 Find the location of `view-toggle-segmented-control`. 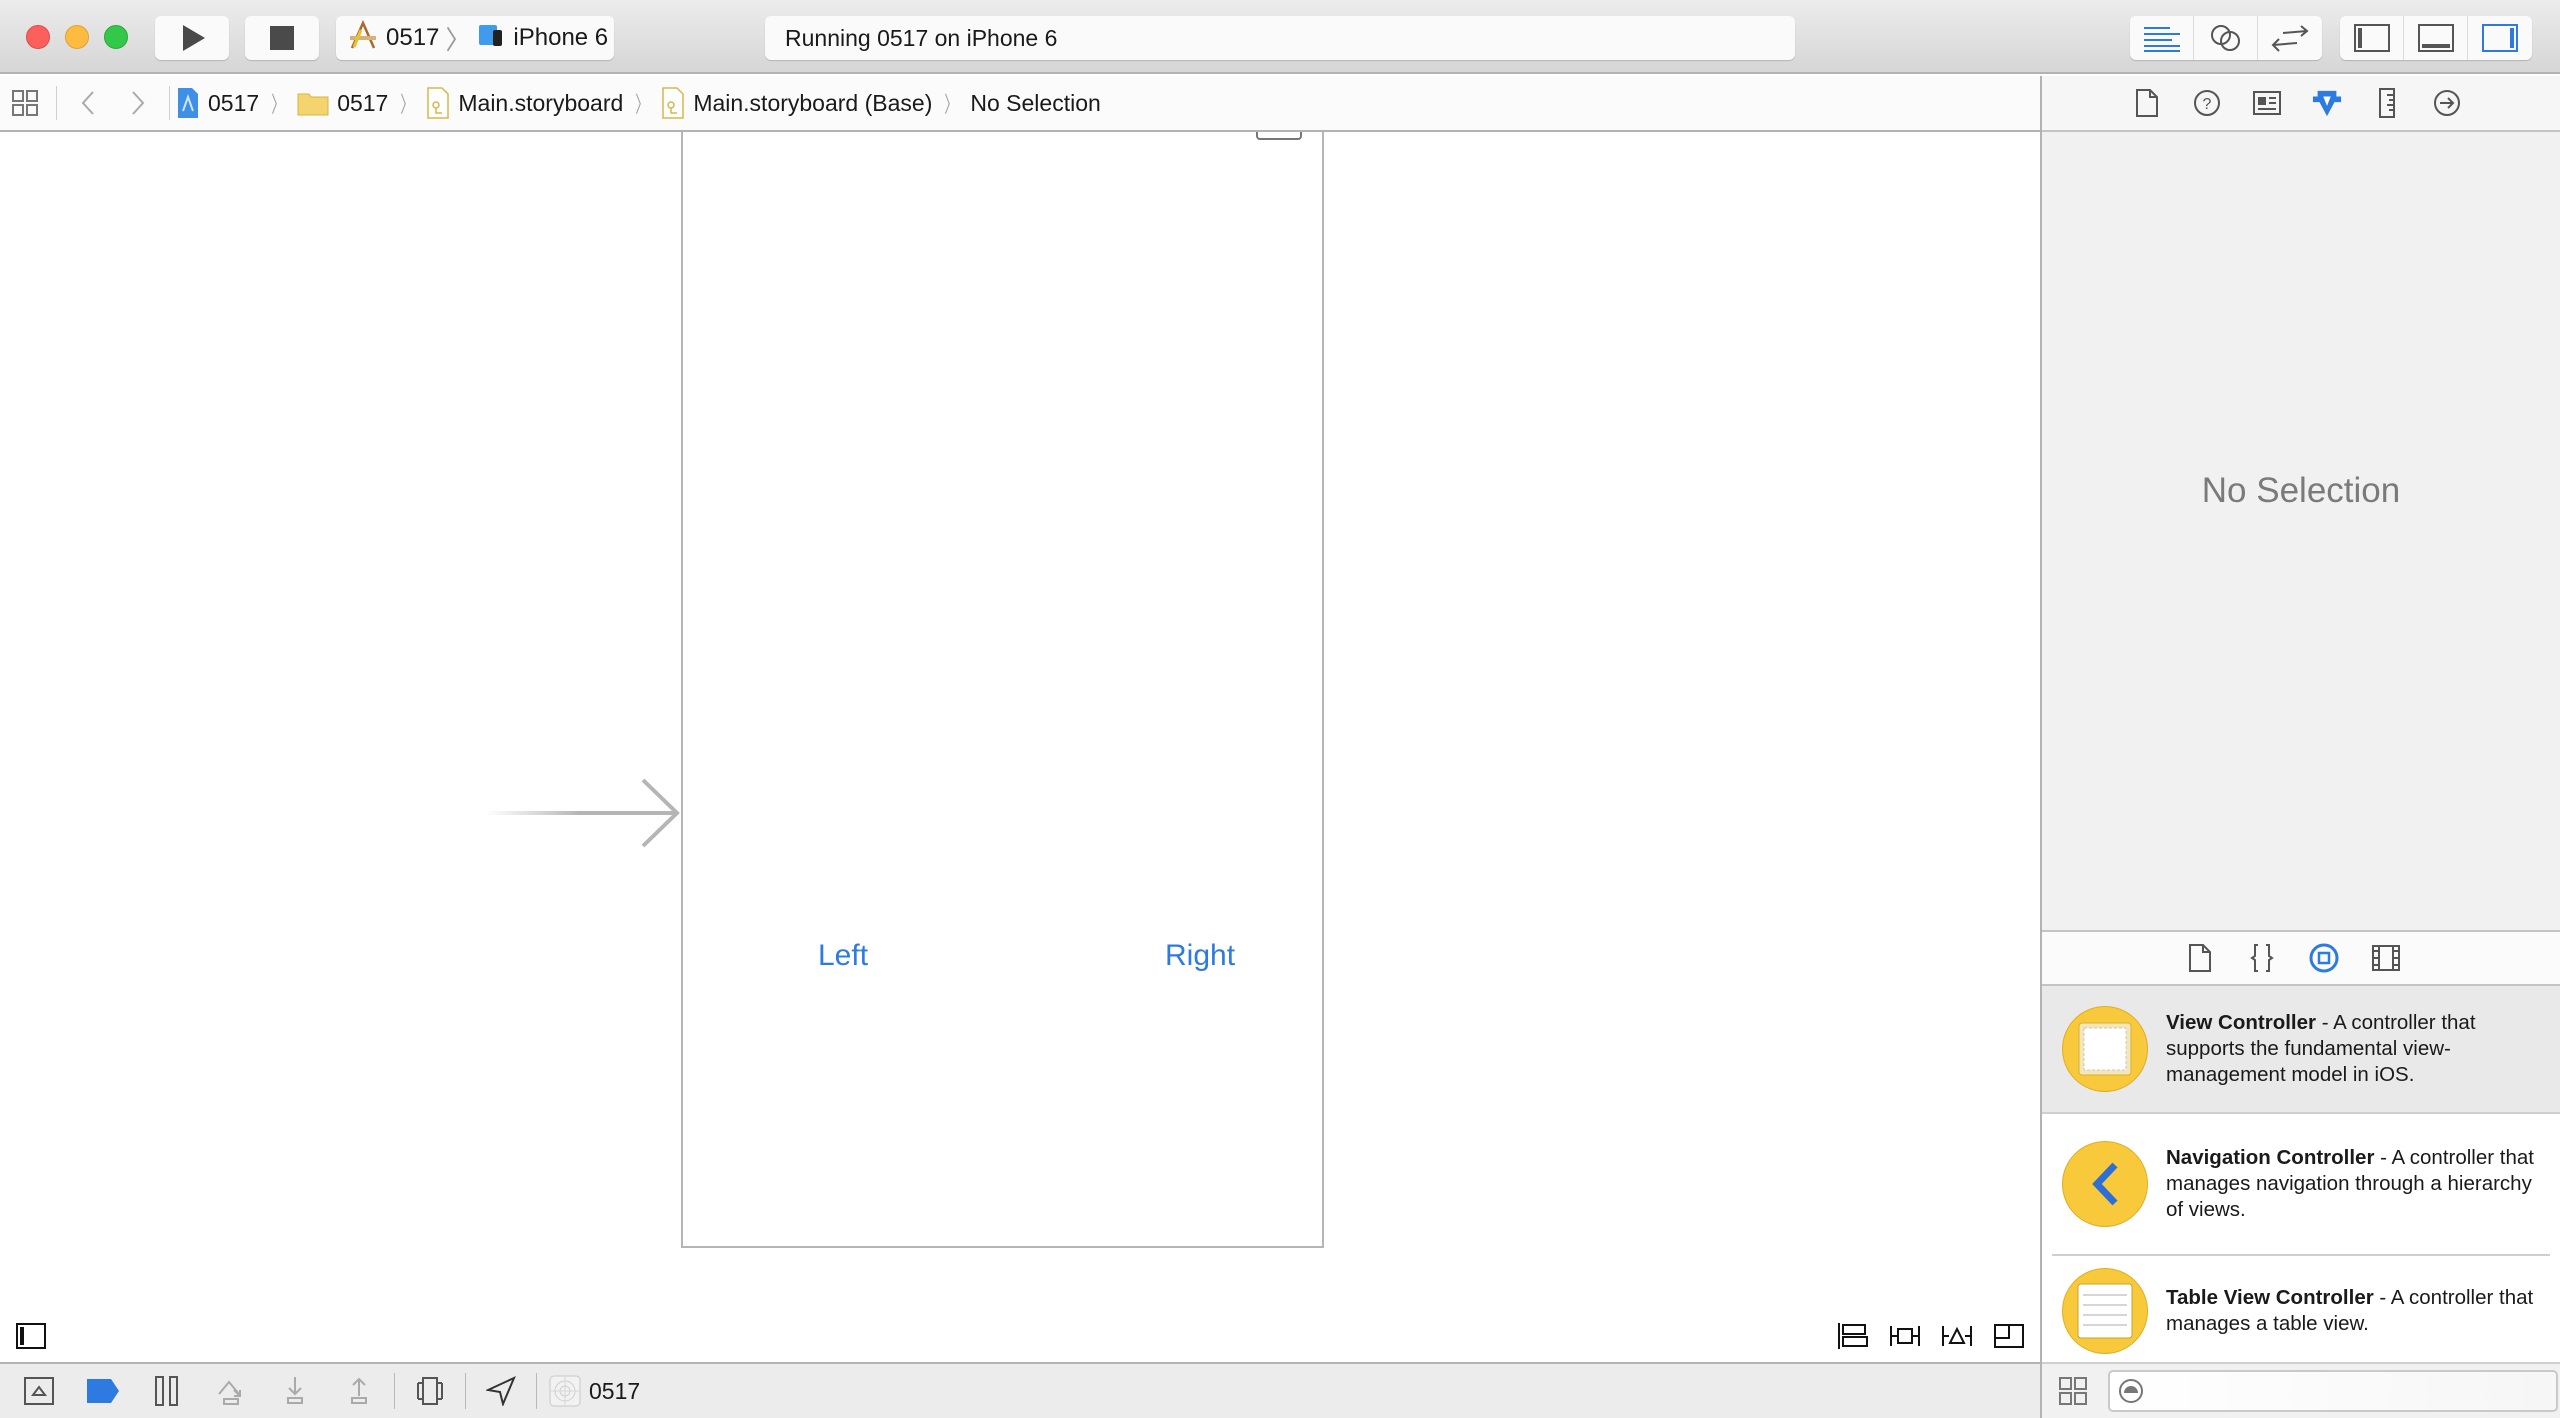

view-toggle-segmented-control is located at coordinates (2436, 38).